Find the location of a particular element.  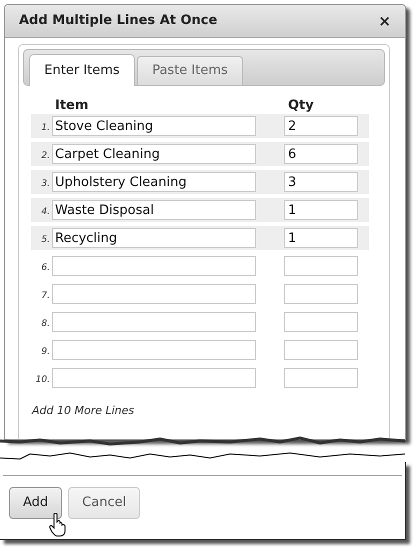

line-number: 2. is located at coordinates (45, 156).